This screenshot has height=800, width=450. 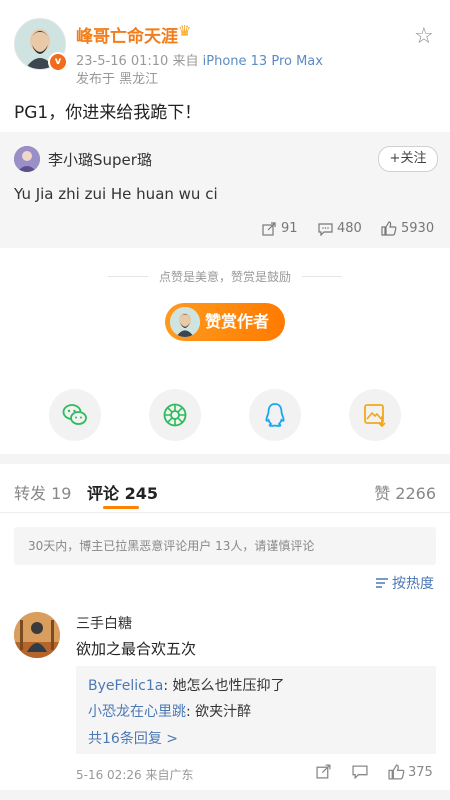 I want to click on reply-text: : 欲夹汁醉, so click(x=219, y=712).